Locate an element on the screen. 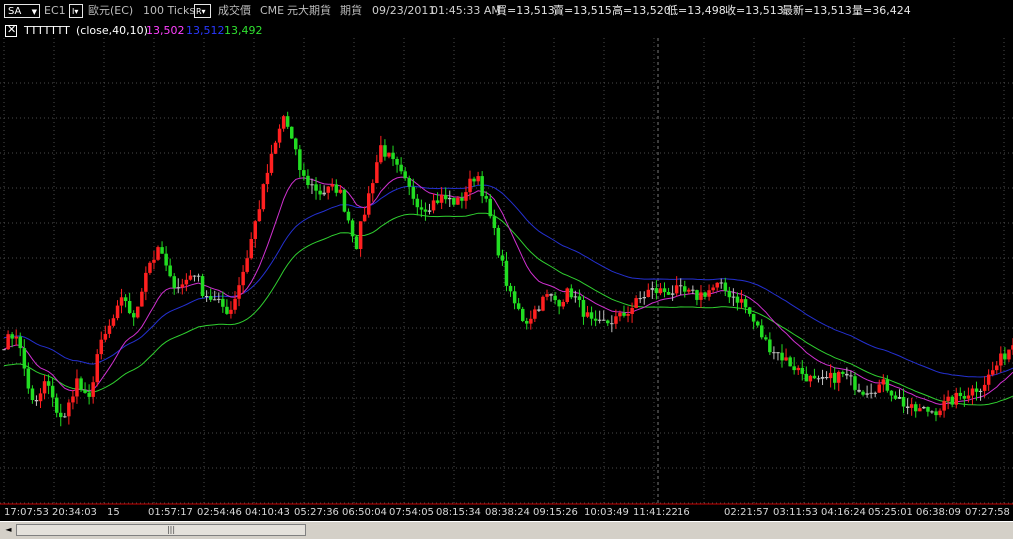 The height and width of the screenshot is (539, 1013). indicator-name: TTTTTTT is located at coordinates (47, 30).